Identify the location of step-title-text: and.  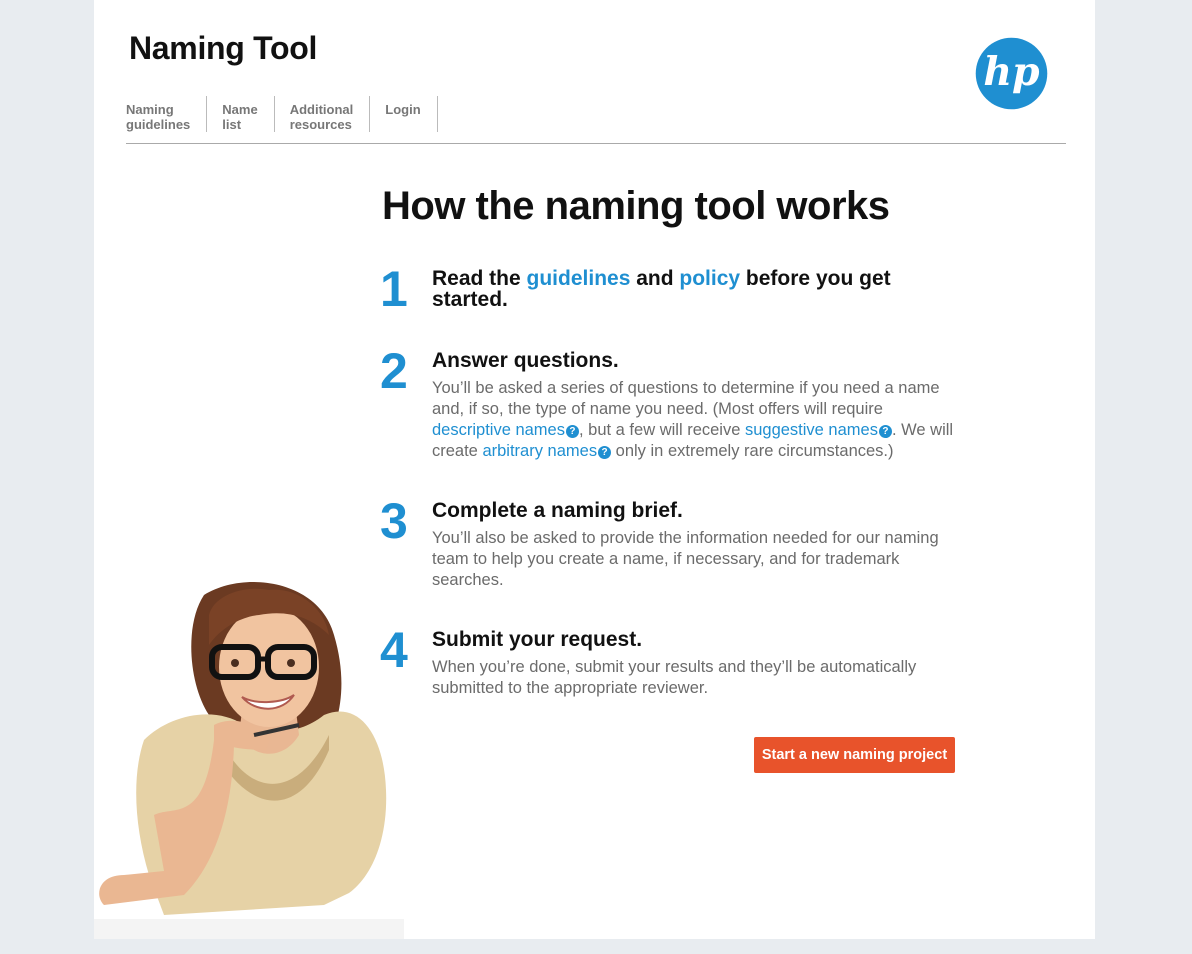
(655, 278).